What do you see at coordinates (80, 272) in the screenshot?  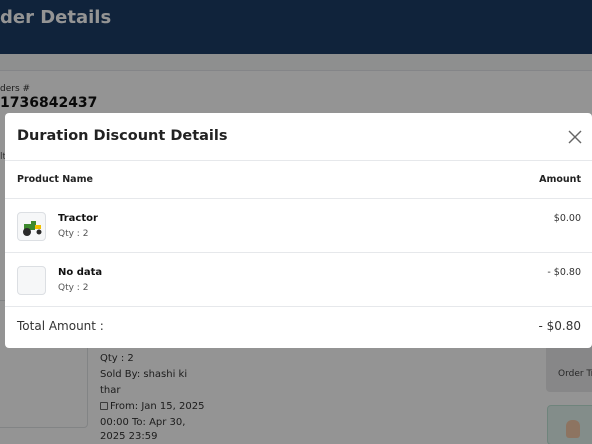 I see `product-name: No data` at bounding box center [80, 272].